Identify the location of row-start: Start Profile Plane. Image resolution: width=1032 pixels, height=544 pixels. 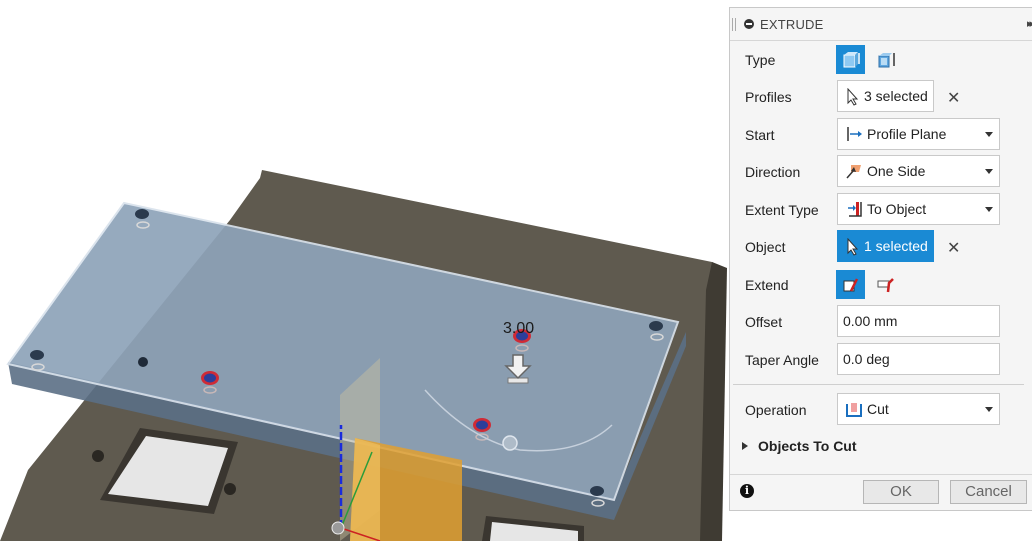
(881, 135).